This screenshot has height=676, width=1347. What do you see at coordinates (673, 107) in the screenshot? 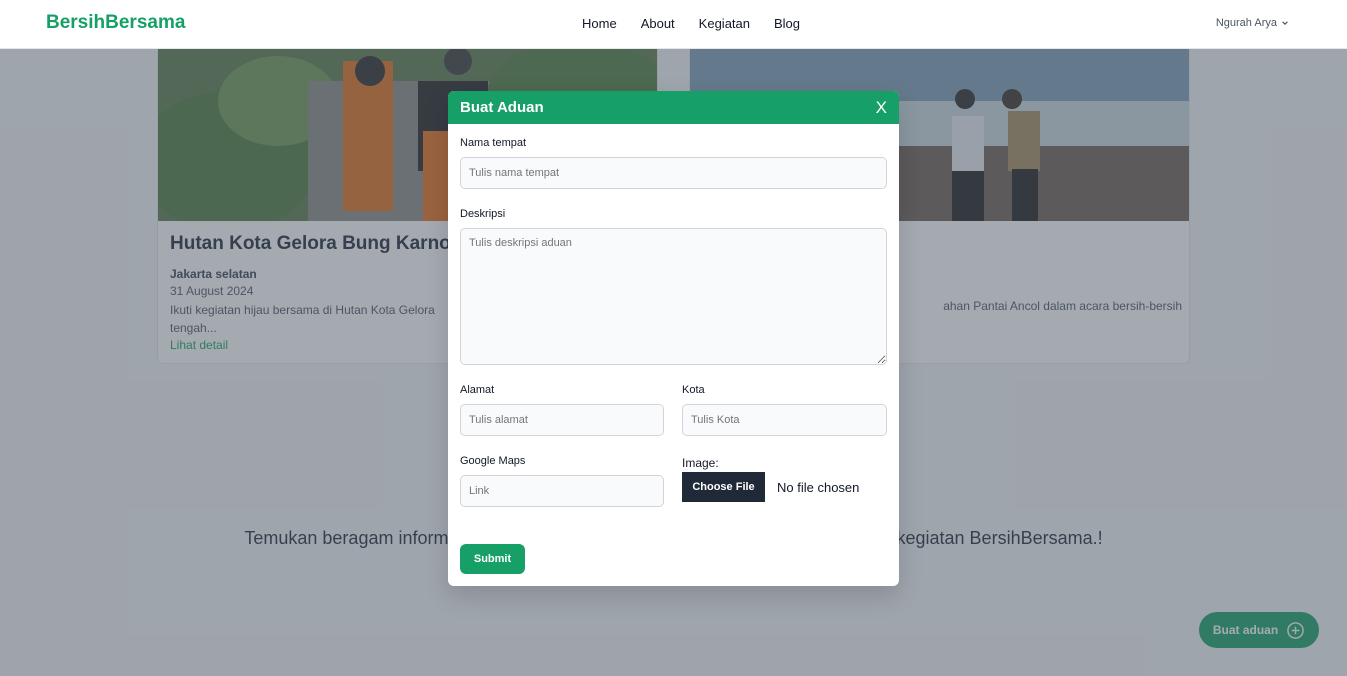
I see `modal-header: Buat Aduan X` at bounding box center [673, 107].